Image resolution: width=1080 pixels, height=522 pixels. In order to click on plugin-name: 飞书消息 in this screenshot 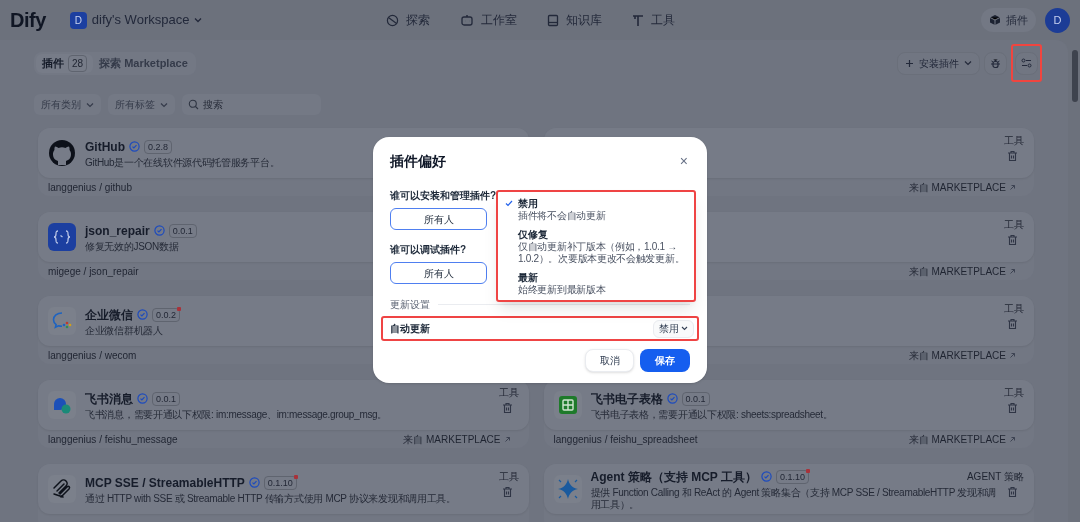, I will do `click(109, 399)`.